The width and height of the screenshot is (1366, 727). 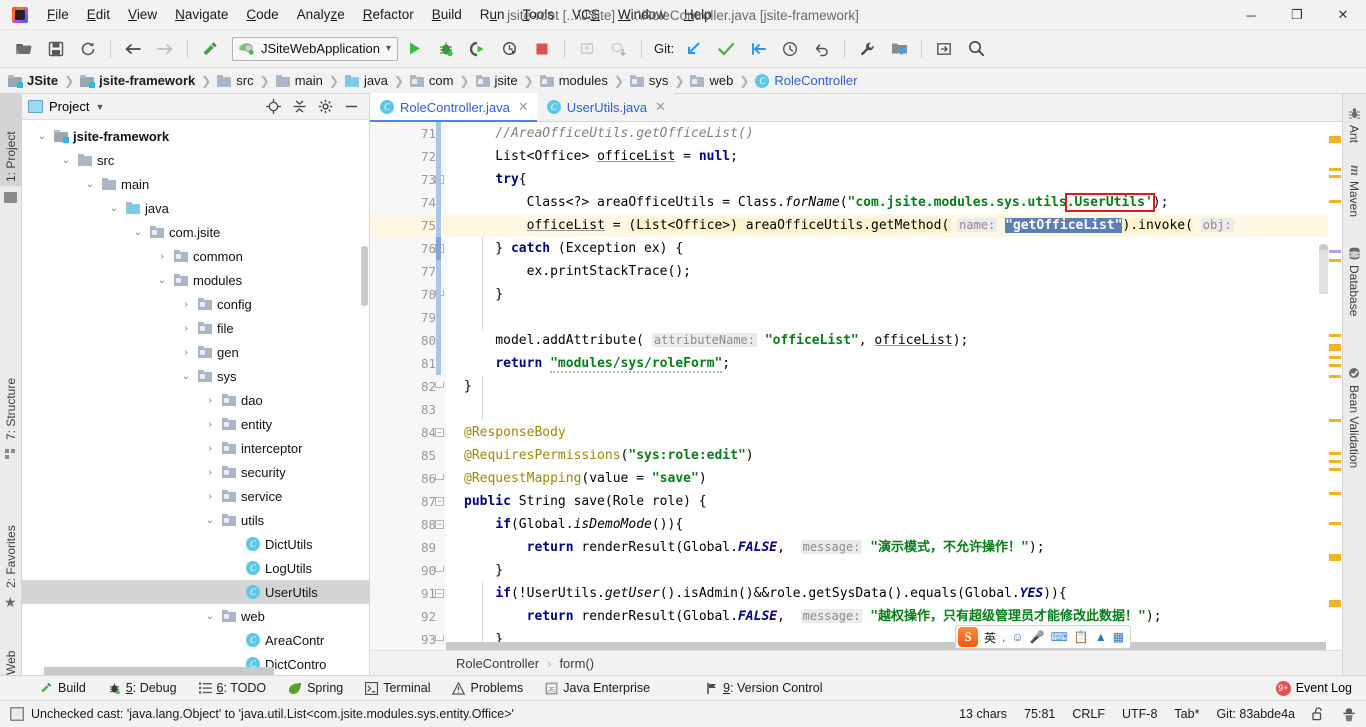 I want to click on breadcrumb-item-jsite-pkg: jsite, so click(x=496, y=80).